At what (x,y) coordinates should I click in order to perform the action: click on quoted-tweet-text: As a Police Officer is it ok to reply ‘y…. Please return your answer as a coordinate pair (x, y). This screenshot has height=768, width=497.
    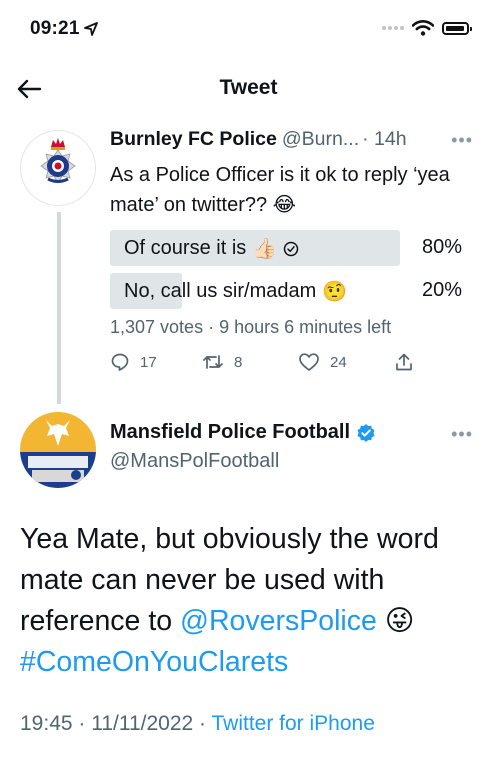
    Looking at the image, I should click on (295, 190).